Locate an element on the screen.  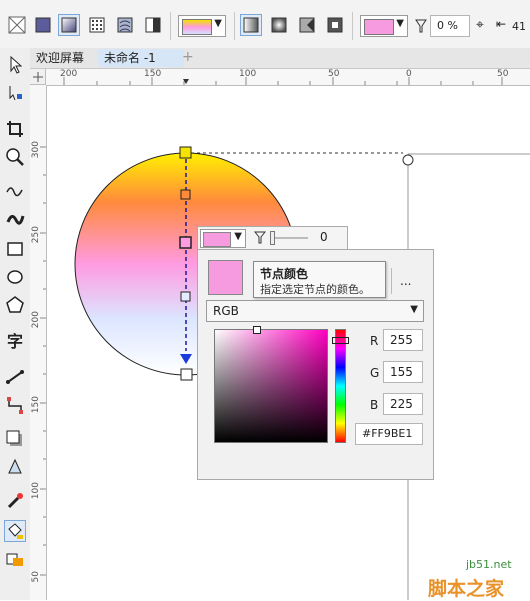
current-color-swatch is located at coordinates (225, 277).